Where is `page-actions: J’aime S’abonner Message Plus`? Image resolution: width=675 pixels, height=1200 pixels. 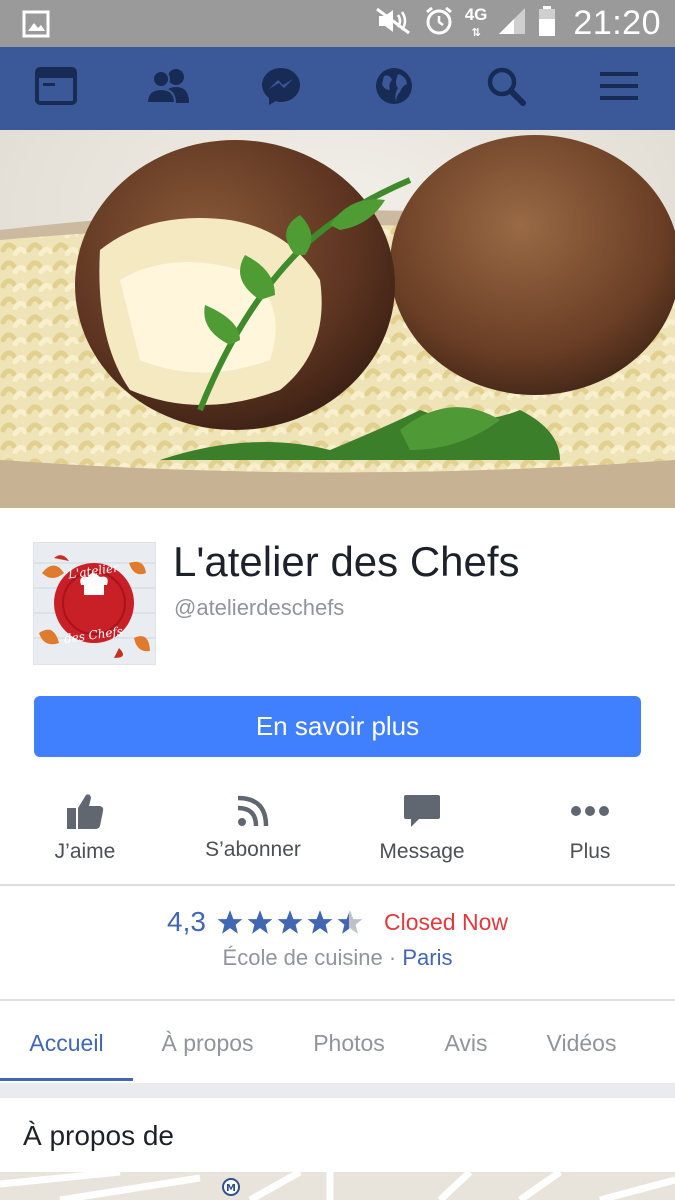 page-actions: J’aime S’abonner Message Plus is located at coordinates (337, 834).